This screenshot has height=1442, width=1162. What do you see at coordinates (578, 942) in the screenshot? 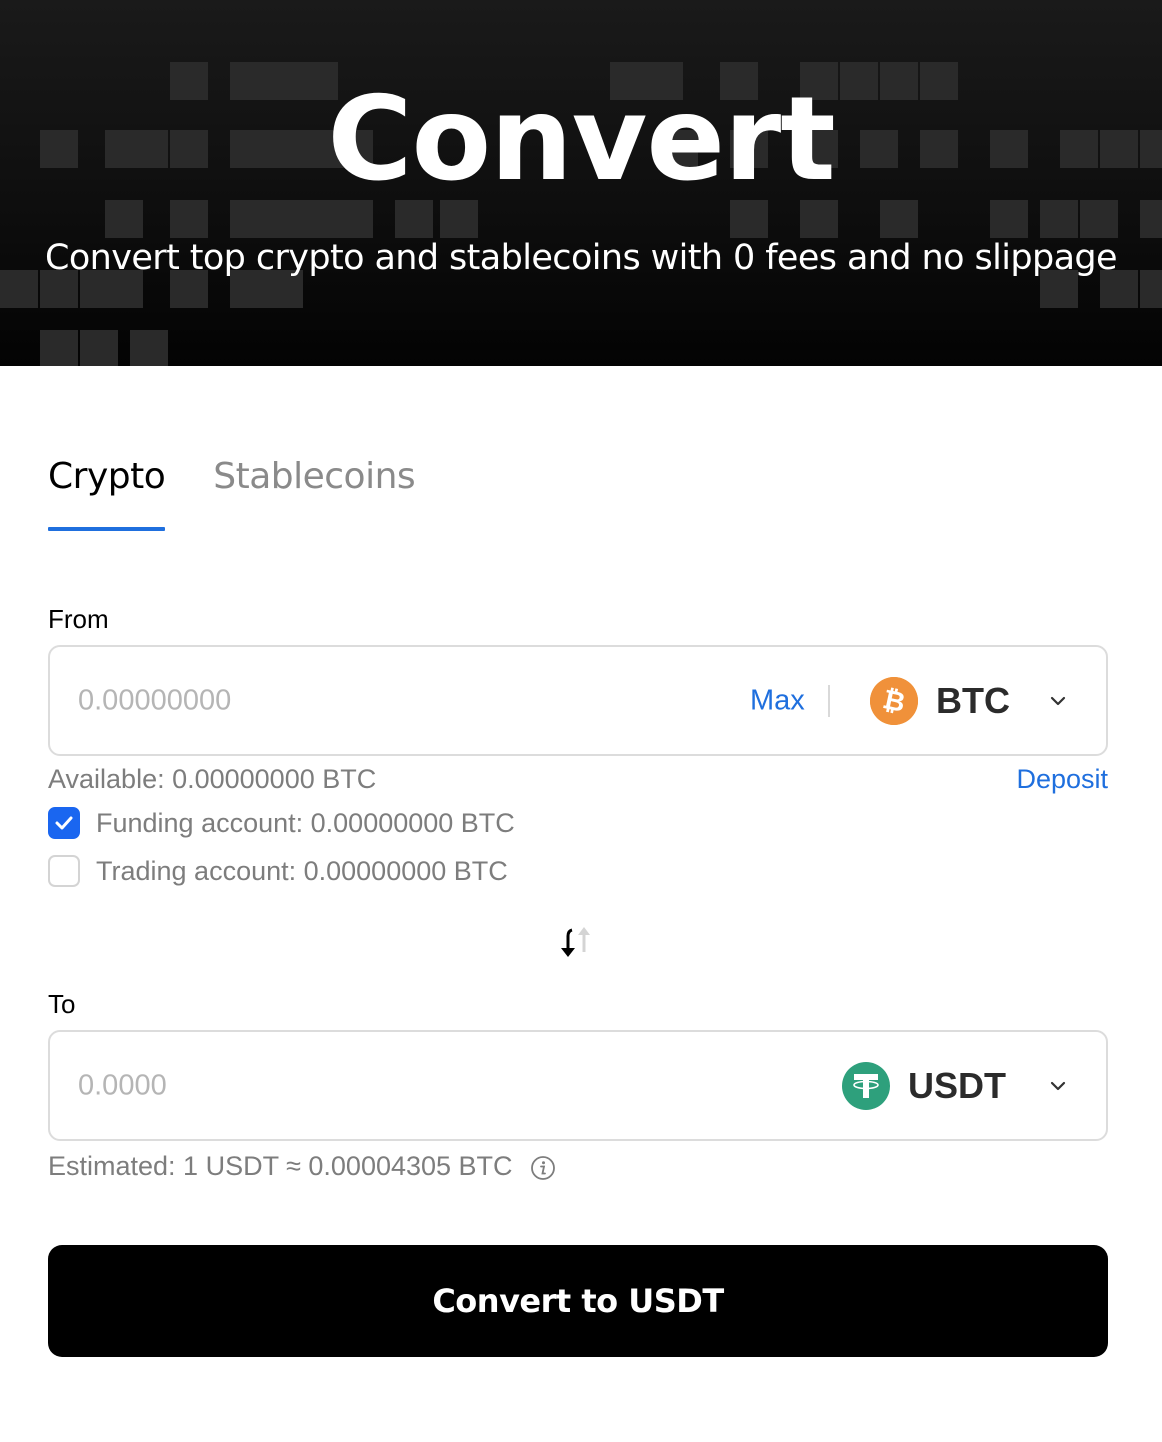
I see `swap-arrows-icon` at bounding box center [578, 942].